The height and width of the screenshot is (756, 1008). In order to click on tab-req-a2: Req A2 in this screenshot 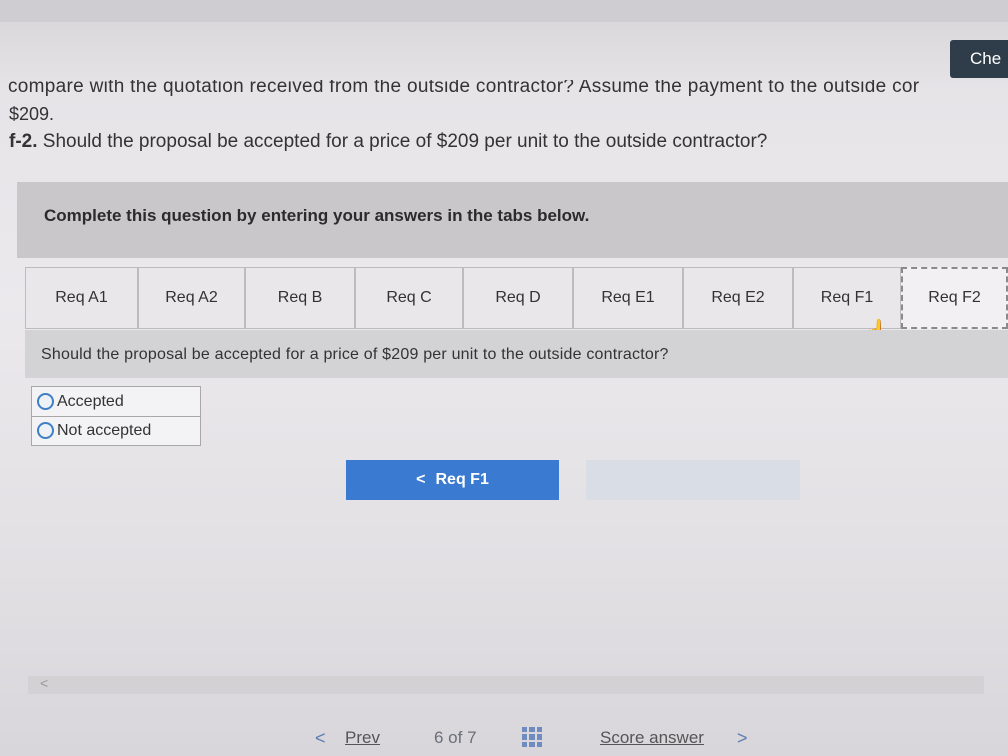, I will do `click(191, 298)`.